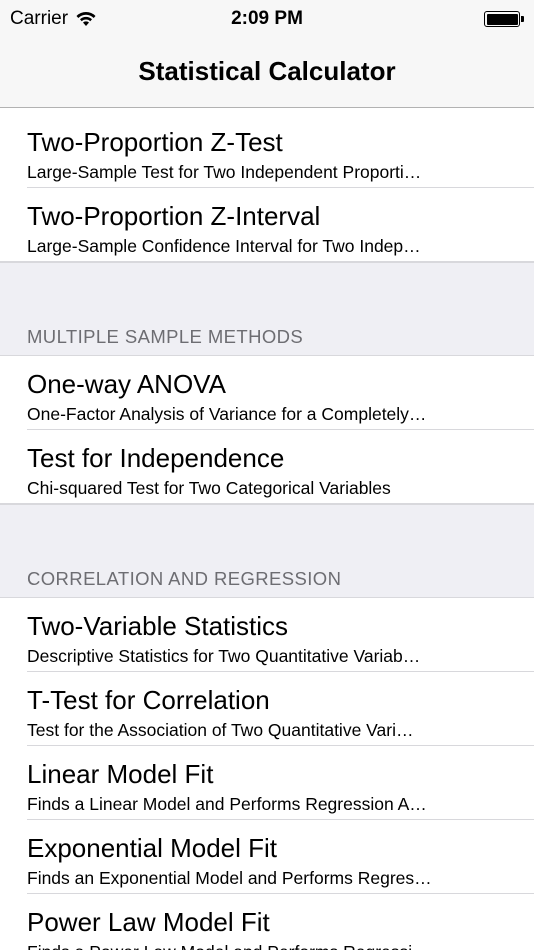 The width and height of the screenshot is (534, 950). What do you see at coordinates (148, 922) in the screenshot?
I see `list-item-title: Power Law Model Fit` at bounding box center [148, 922].